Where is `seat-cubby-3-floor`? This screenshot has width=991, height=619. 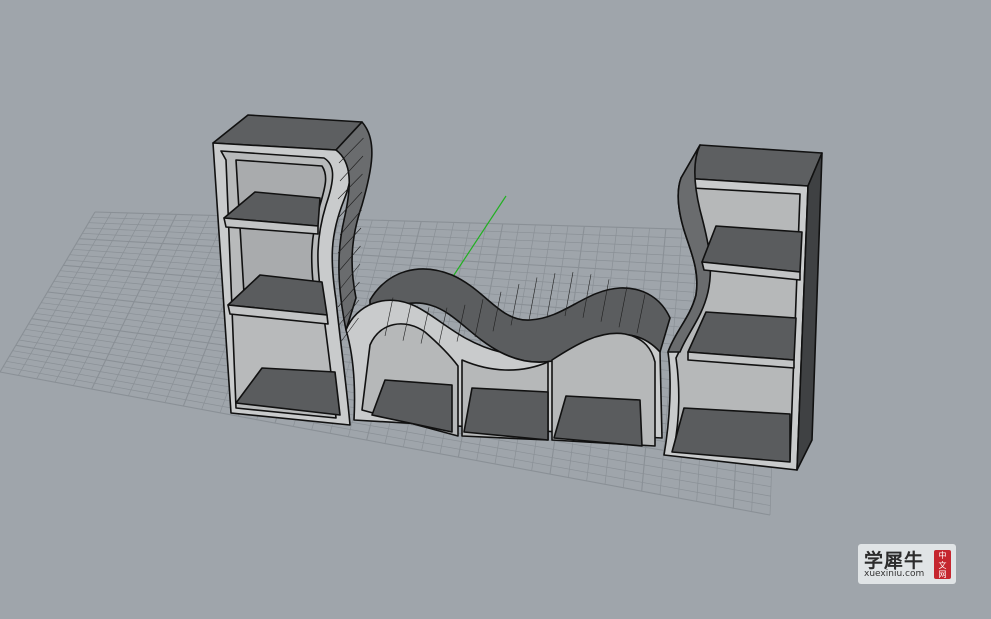
seat-cubby-3-floor is located at coordinates (598, 421).